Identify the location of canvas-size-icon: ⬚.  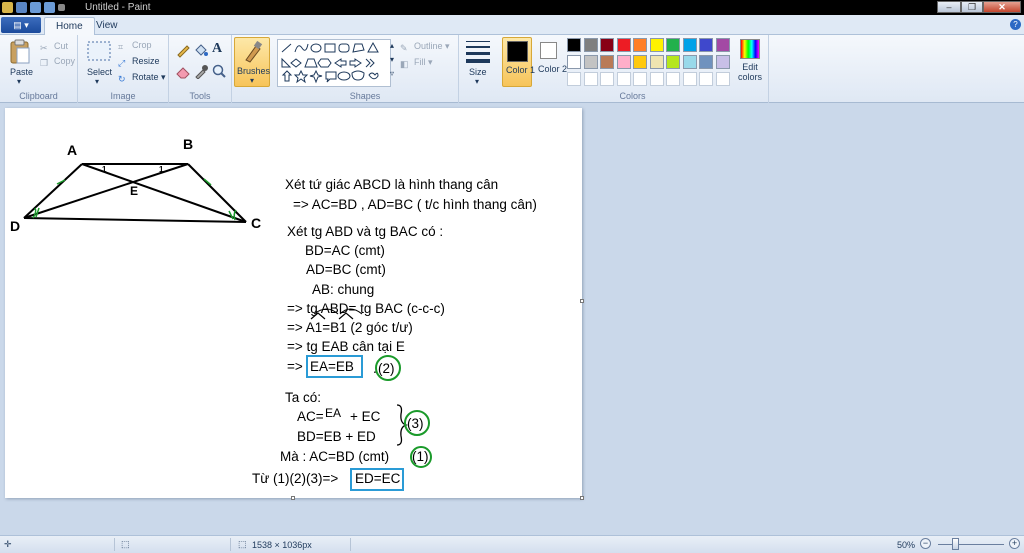
(242, 544).